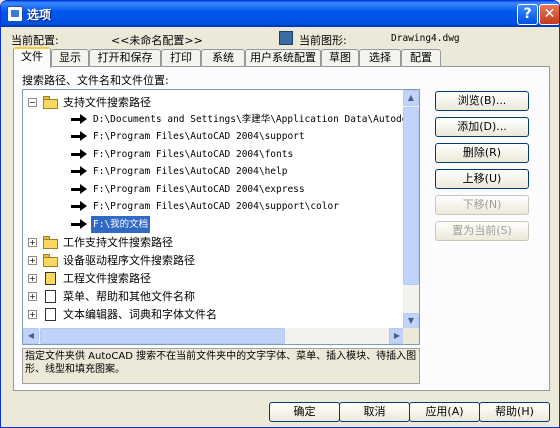 The image size is (560, 428). Describe the element at coordinates (129, 296) in the screenshot. I see `tree-node-label: 菜单、帮助和其他文件名称` at that location.